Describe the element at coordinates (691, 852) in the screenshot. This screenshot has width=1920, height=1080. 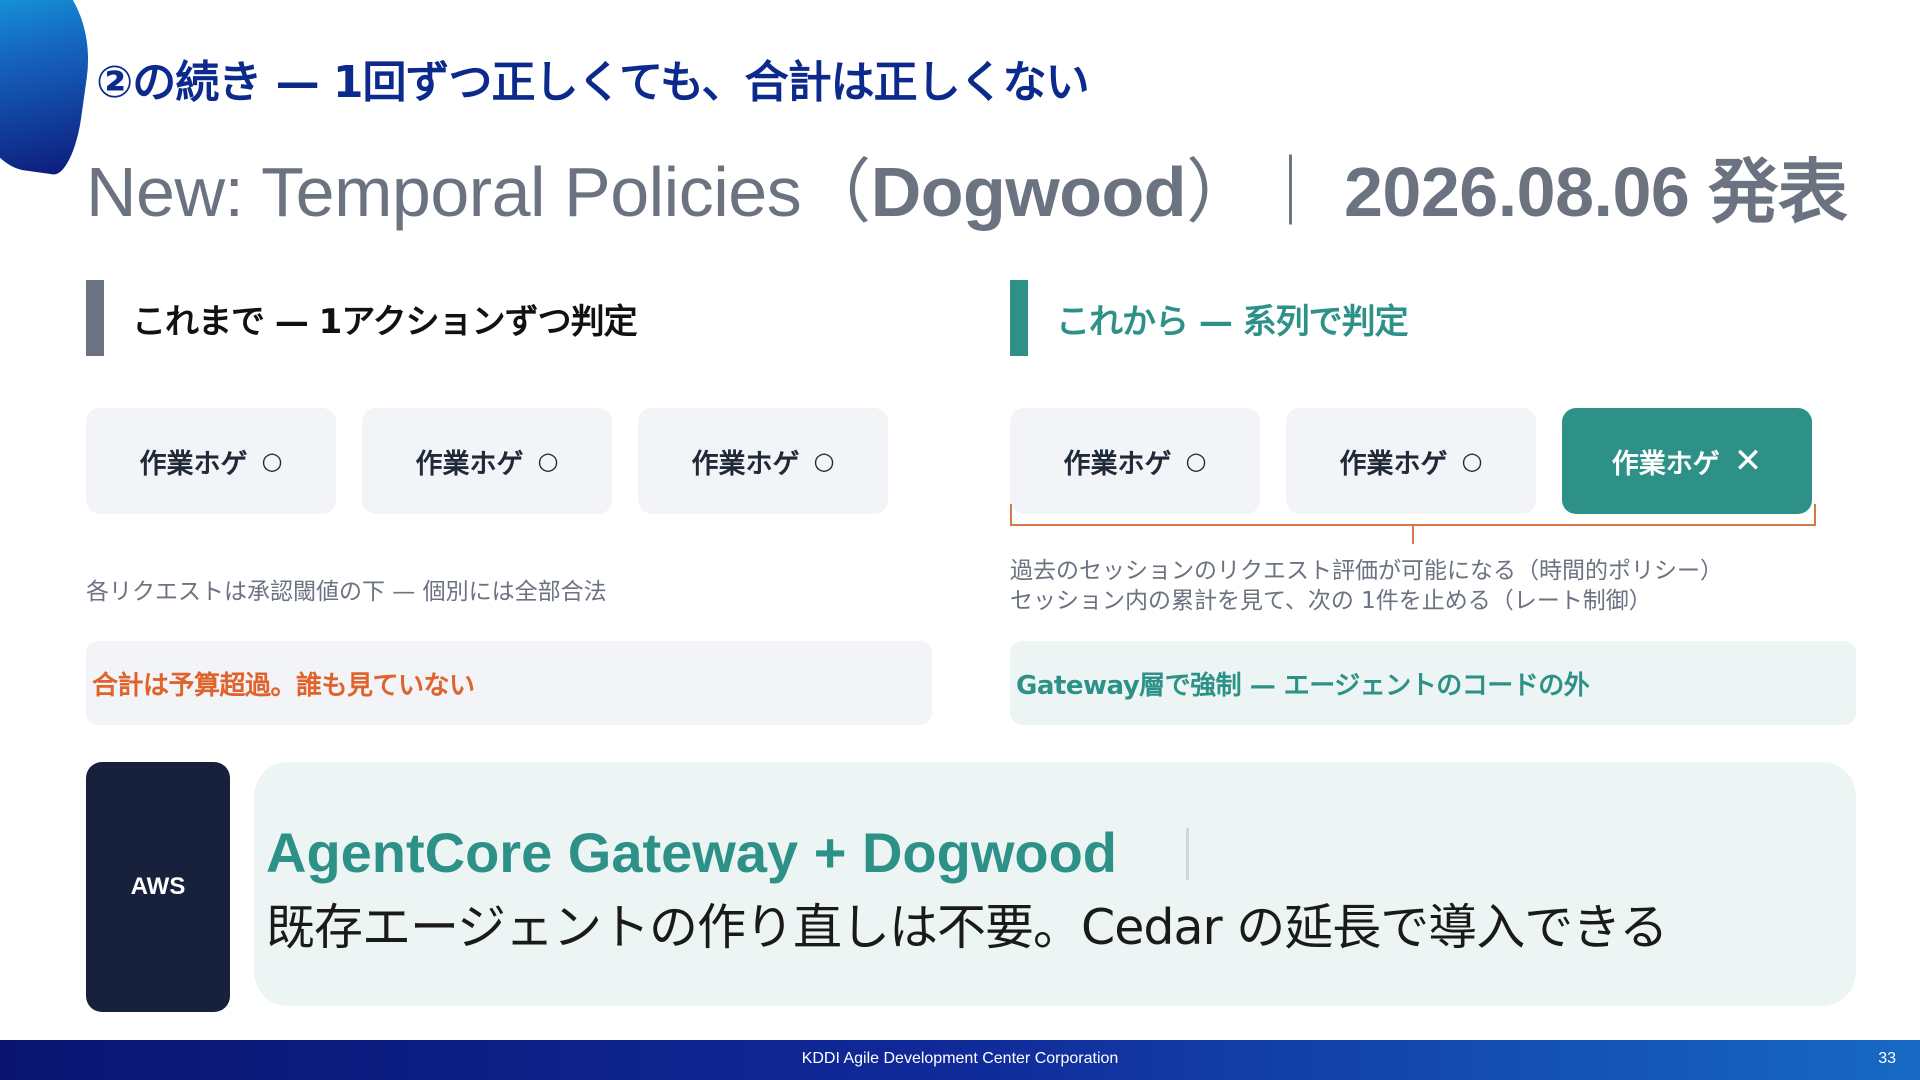
I see `takeaway-title: AgentCore Gateway + Dogwood` at that location.